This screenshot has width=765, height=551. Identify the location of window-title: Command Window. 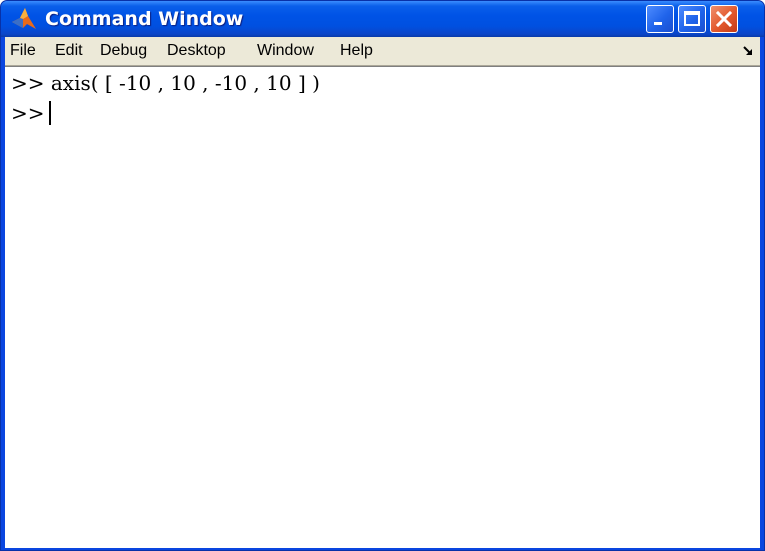
(144, 19).